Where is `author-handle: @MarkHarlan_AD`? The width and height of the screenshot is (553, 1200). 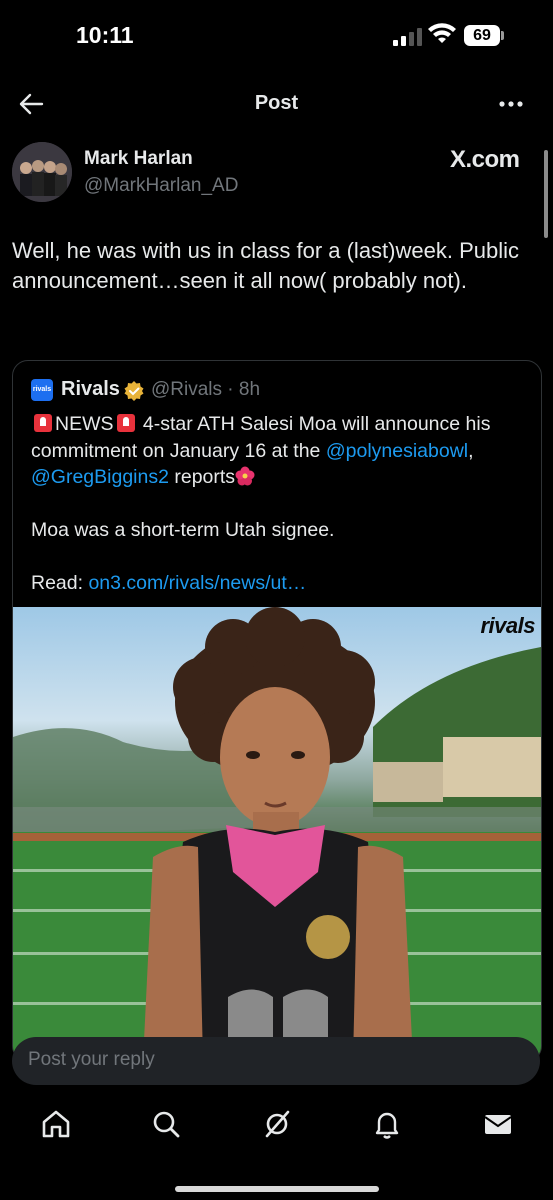 author-handle: @MarkHarlan_AD is located at coordinates (161, 186).